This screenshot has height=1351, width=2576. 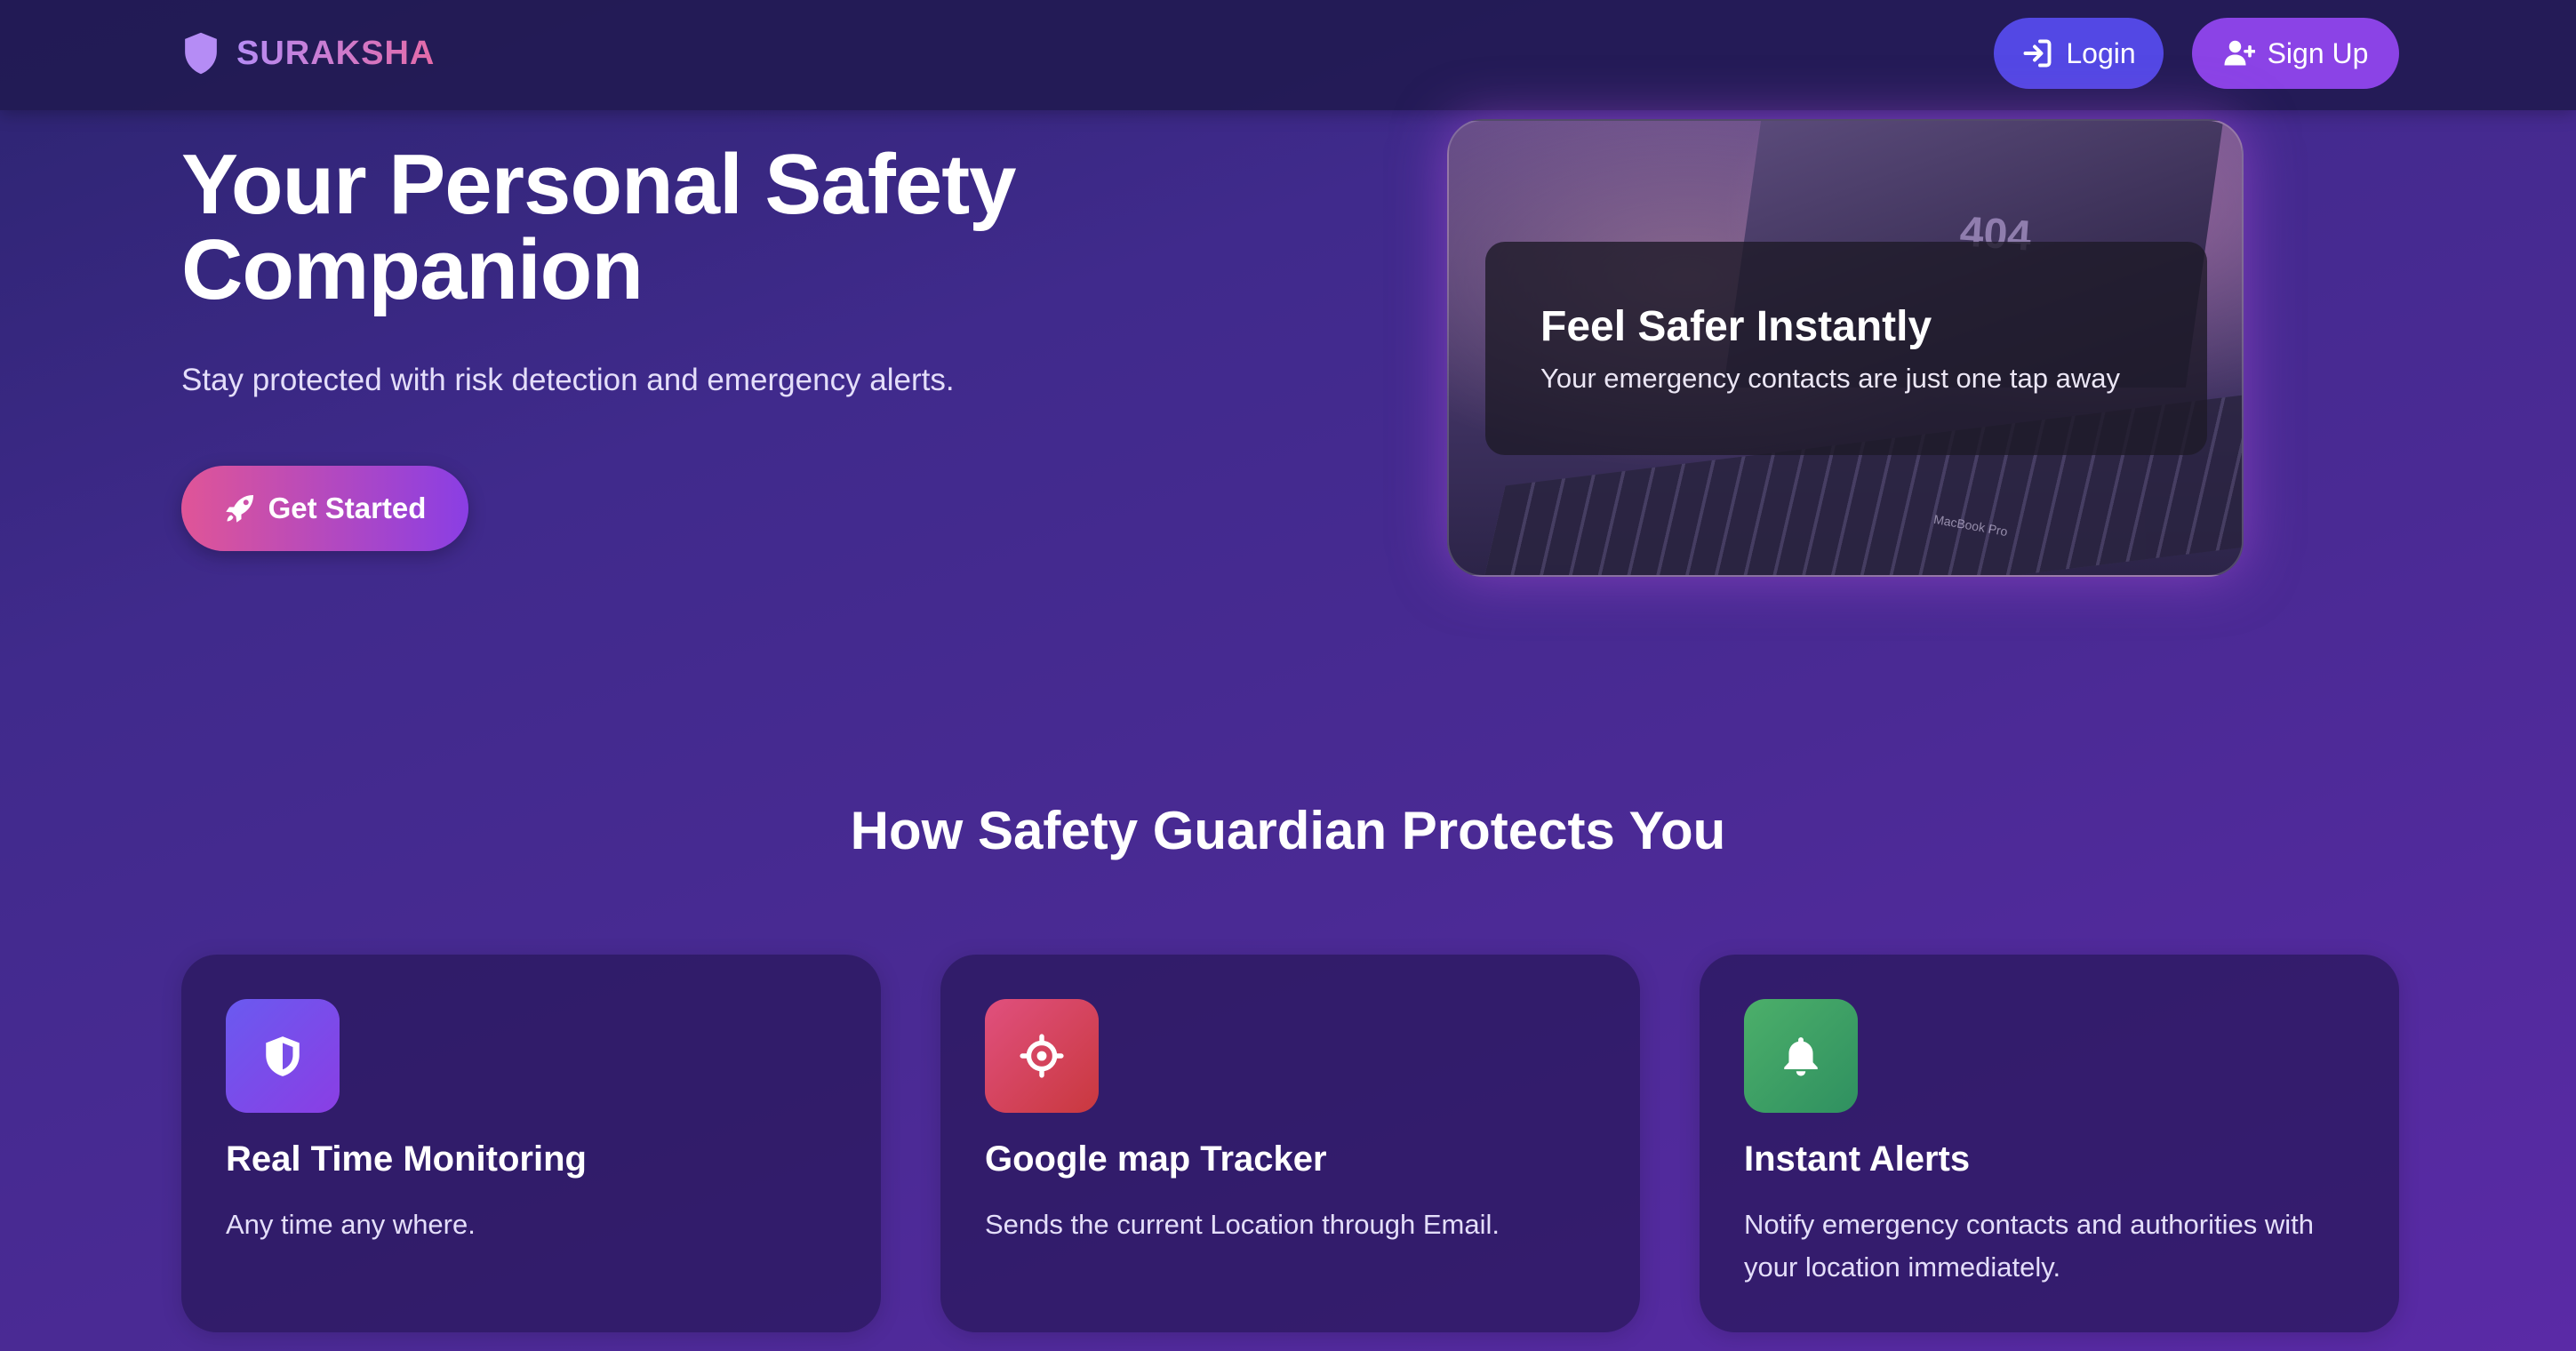 What do you see at coordinates (2101, 52) in the screenshot?
I see `login-label: Login` at bounding box center [2101, 52].